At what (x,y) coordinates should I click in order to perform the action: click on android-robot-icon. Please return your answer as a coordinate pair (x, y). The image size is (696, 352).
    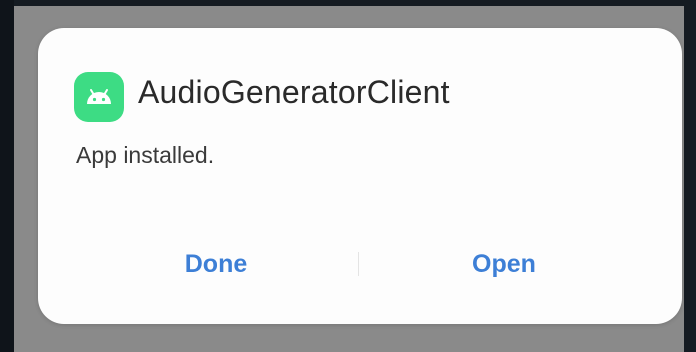
    Looking at the image, I should click on (99, 96).